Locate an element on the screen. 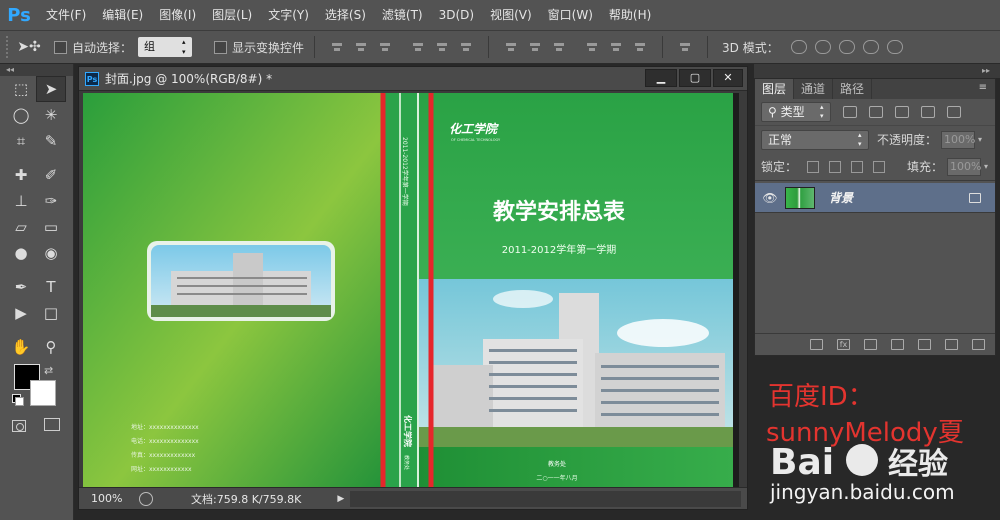 The width and height of the screenshot is (1000, 520). blend-mode-dropdown: 正常 is located at coordinates (815, 139).